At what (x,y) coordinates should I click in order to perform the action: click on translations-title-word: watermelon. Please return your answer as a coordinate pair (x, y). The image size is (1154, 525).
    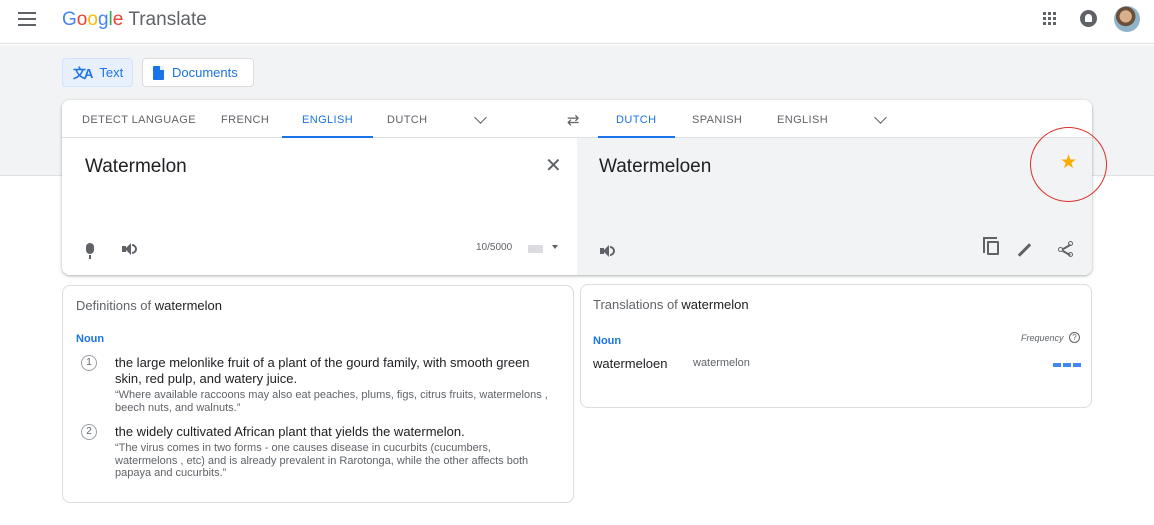
    Looking at the image, I should click on (715, 304).